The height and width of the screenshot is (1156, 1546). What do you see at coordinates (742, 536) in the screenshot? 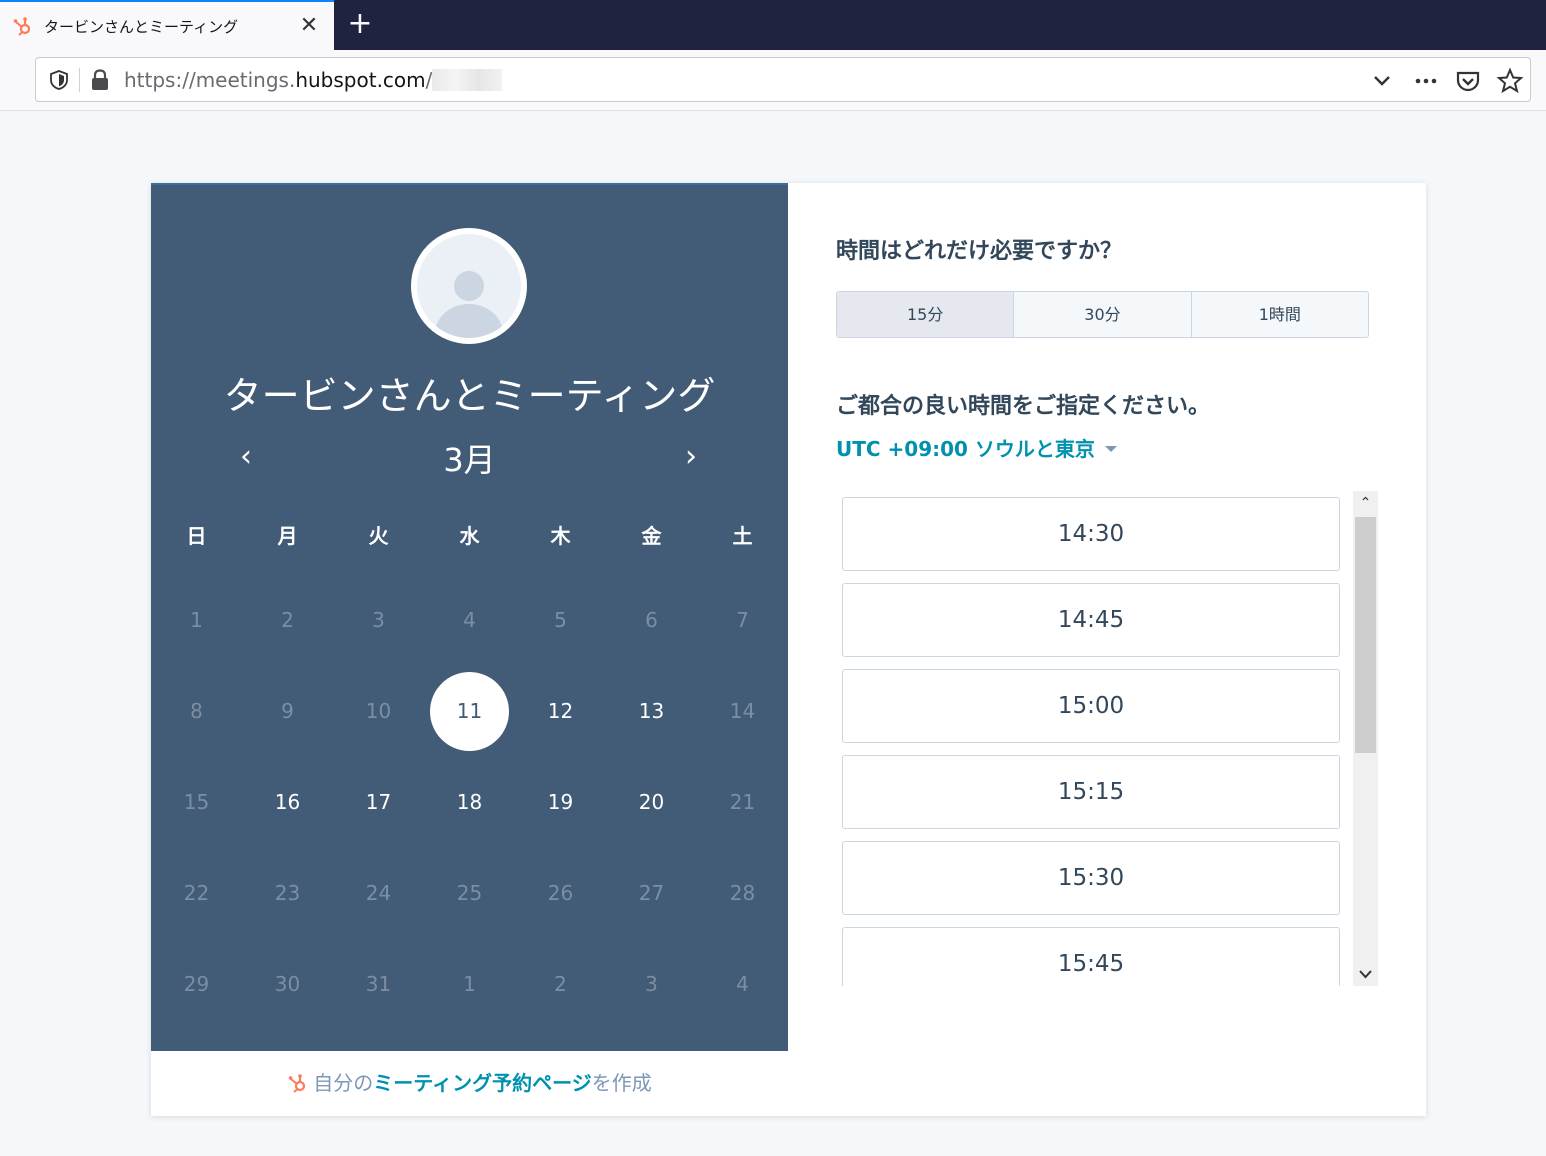
I see `weekday-label: 土` at bounding box center [742, 536].